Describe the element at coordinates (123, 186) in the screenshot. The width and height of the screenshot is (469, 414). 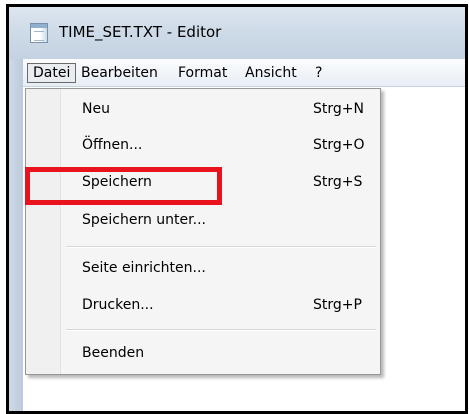
I see `highlight-annotation-box` at that location.